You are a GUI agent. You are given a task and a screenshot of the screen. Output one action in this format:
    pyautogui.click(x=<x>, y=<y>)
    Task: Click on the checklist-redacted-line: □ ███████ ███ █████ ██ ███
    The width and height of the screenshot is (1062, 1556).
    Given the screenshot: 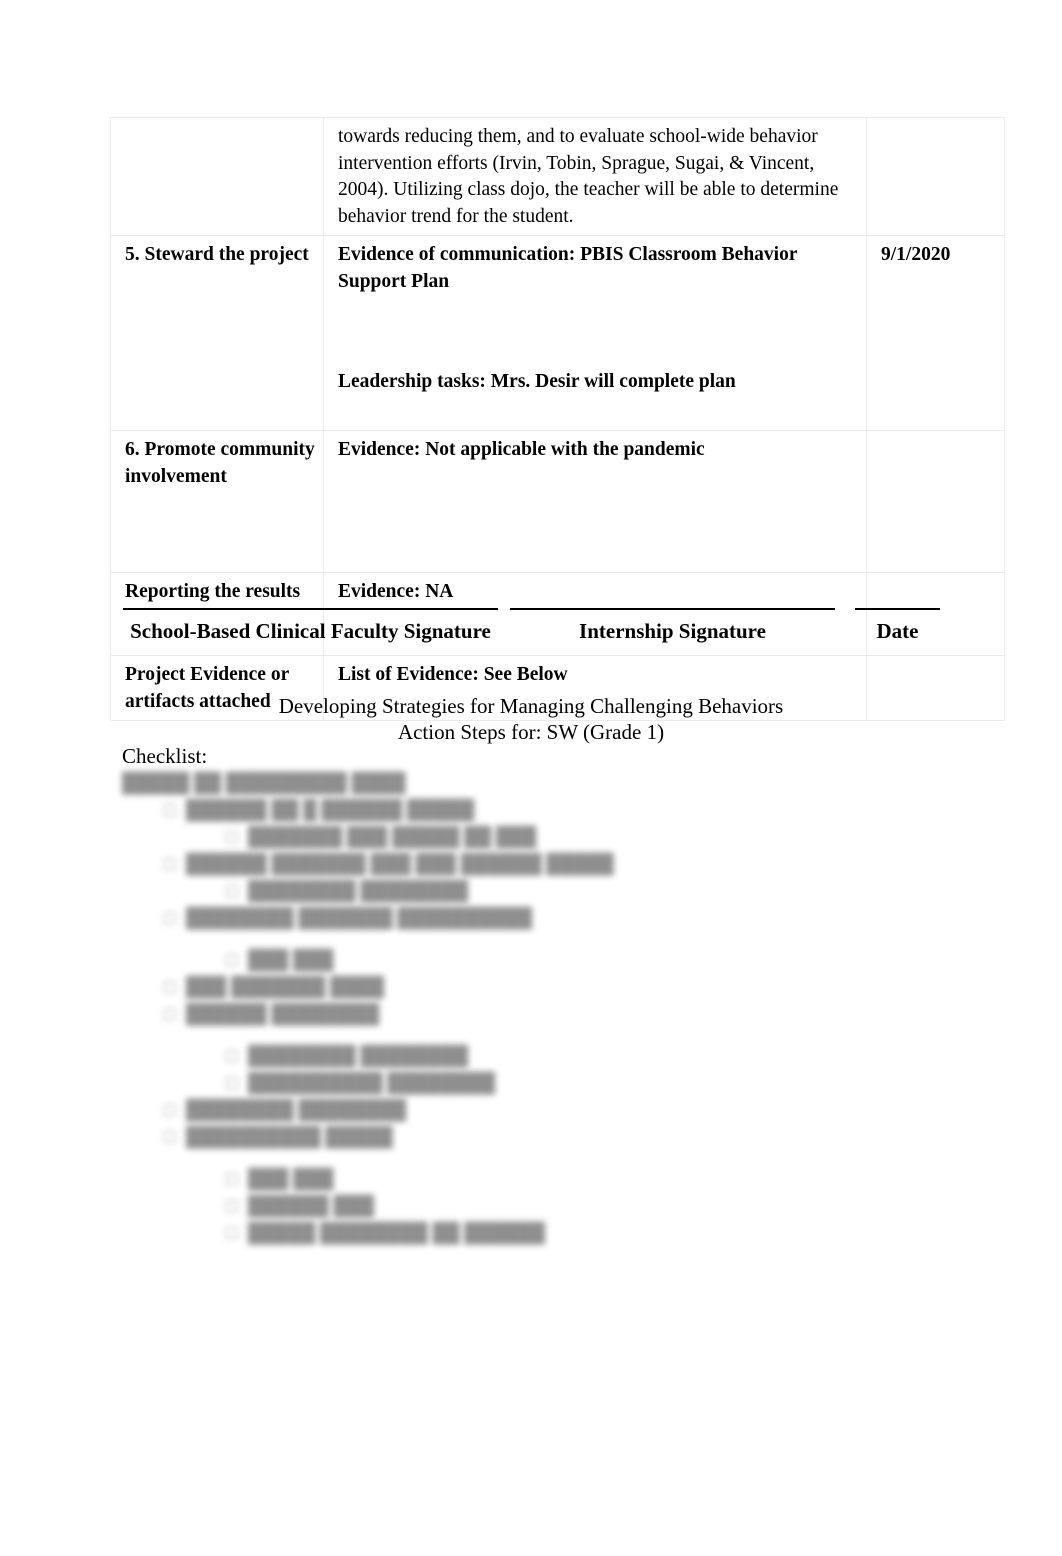 What is the action you would take?
    pyautogui.click(x=357, y=837)
    